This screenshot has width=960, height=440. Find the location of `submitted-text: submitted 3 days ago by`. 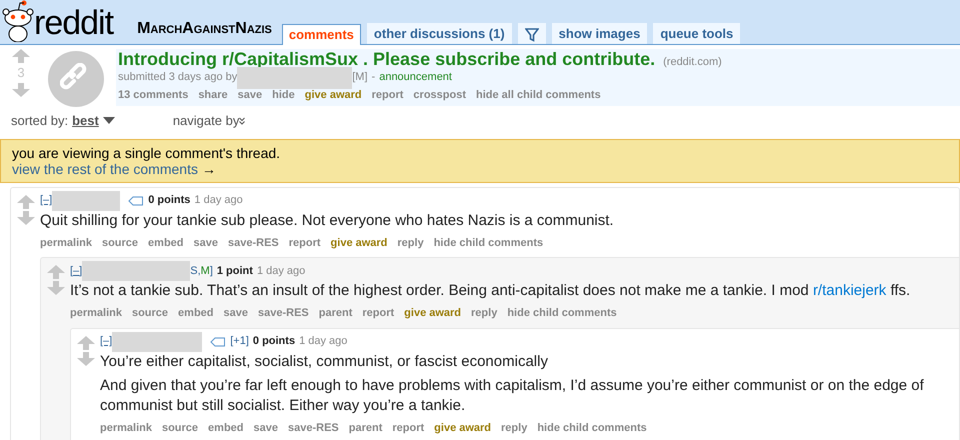

submitted-text: submitted 3 days ago by is located at coordinates (178, 78).